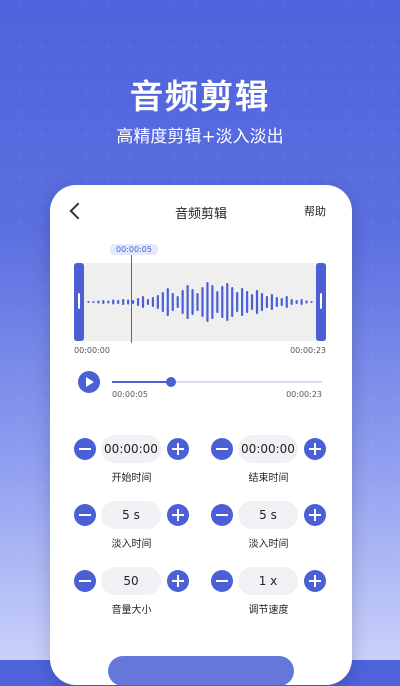 The image size is (400, 686). What do you see at coordinates (217, 382) in the screenshot?
I see `progress-slider` at bounding box center [217, 382].